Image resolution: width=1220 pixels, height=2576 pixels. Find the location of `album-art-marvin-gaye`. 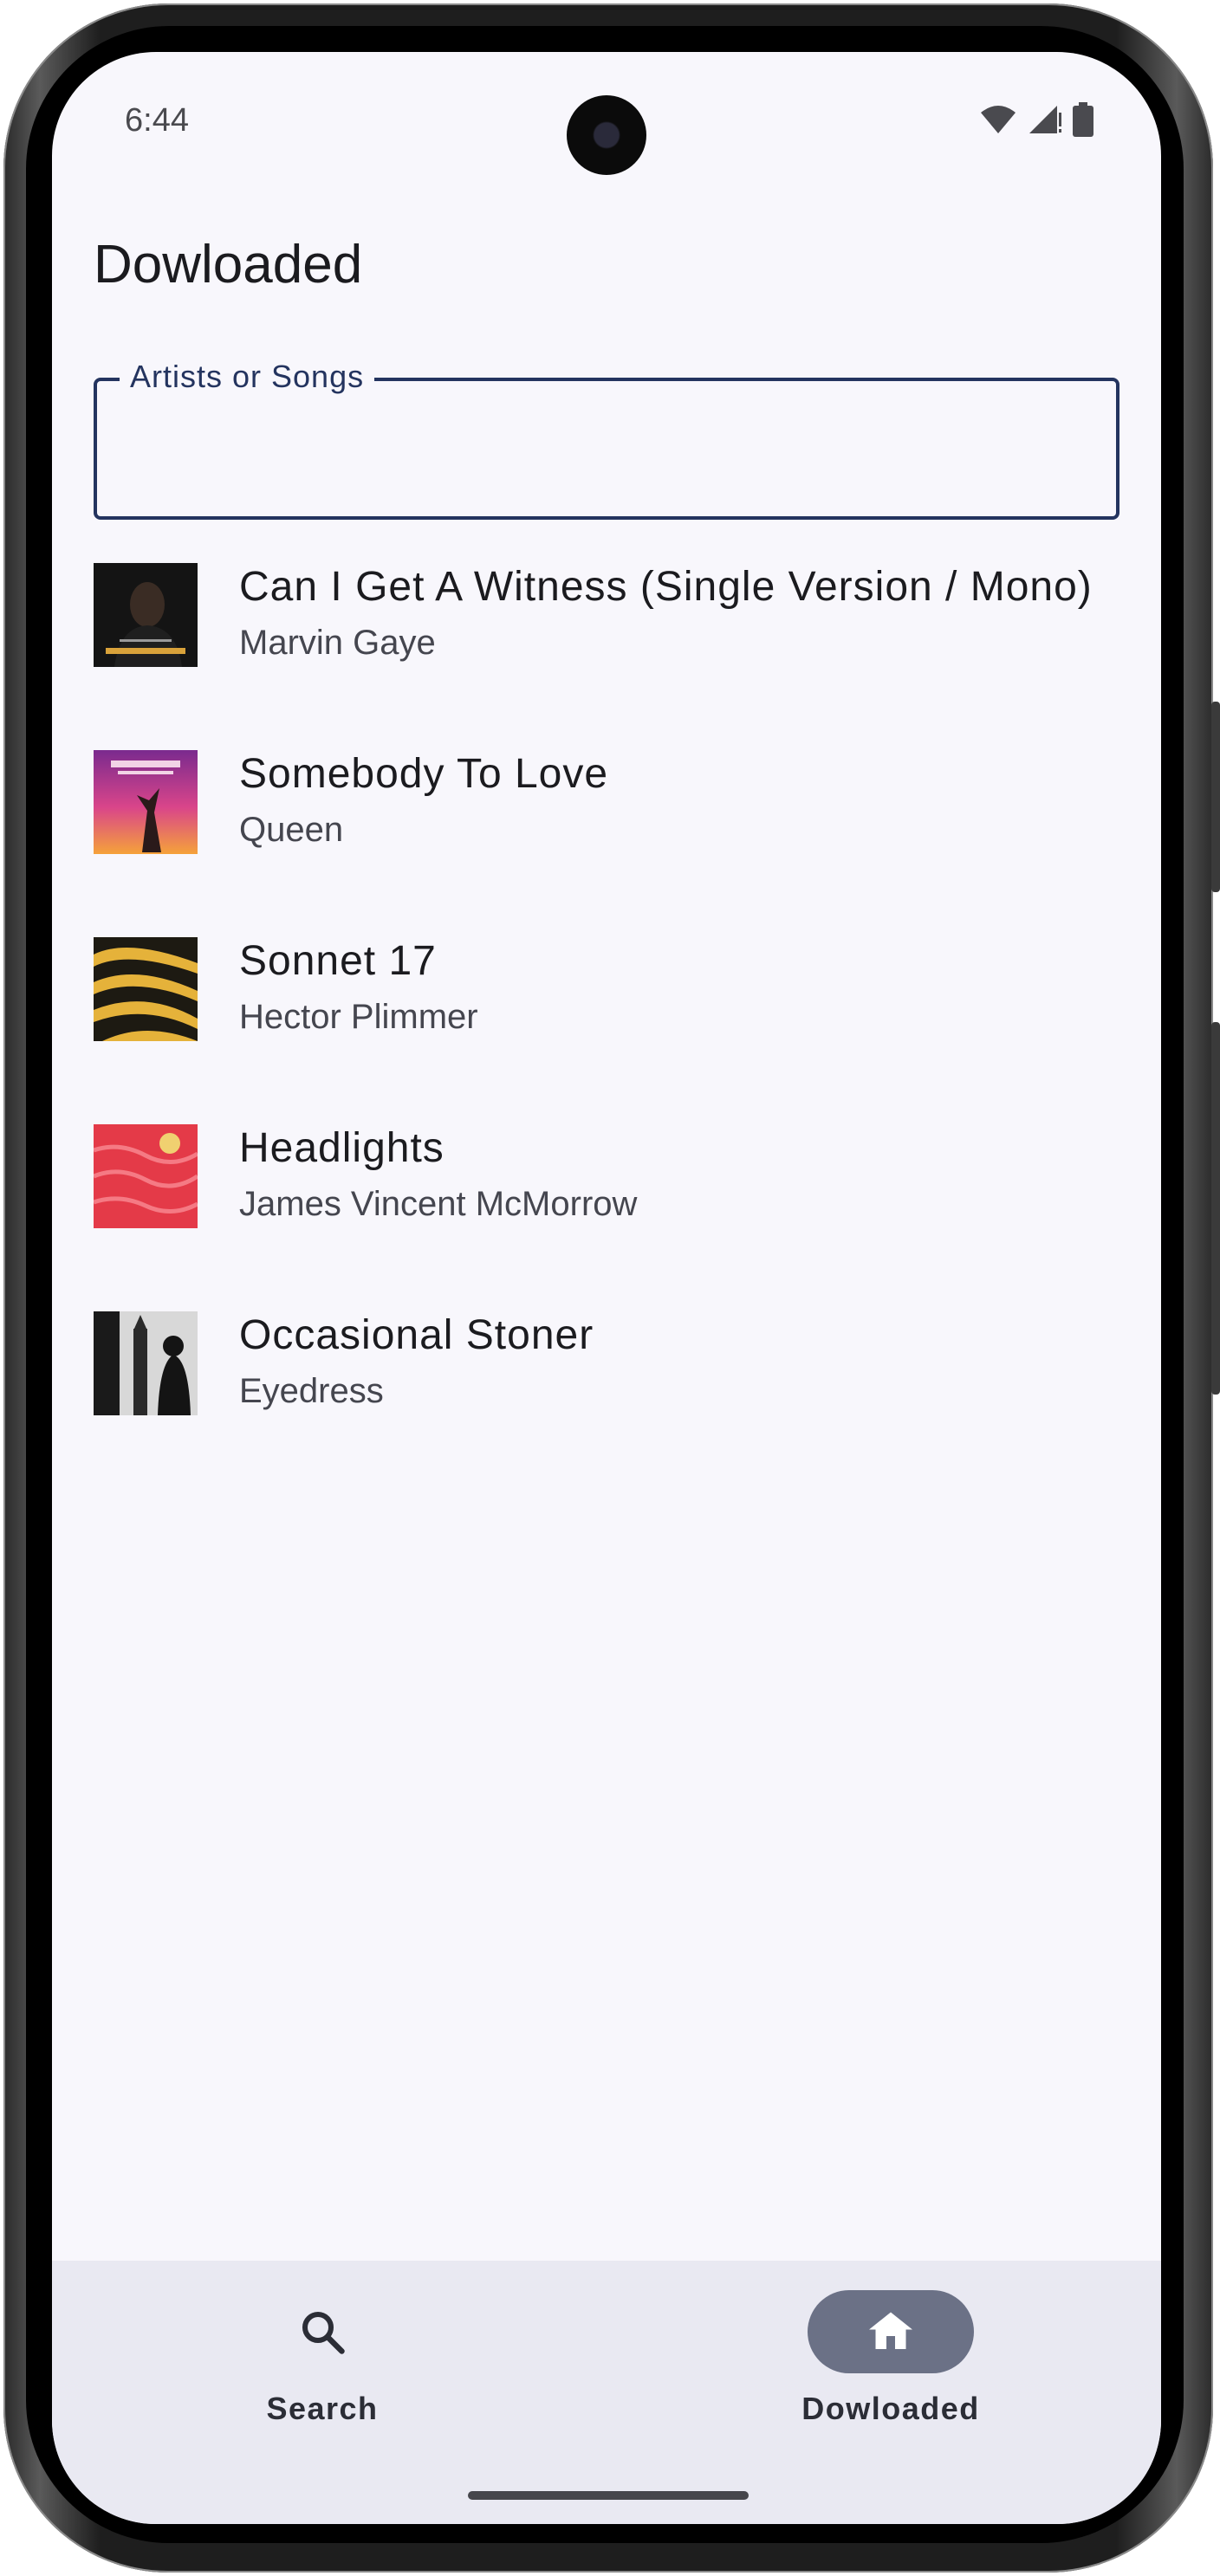

album-art-marvin-gaye is located at coordinates (146, 615).